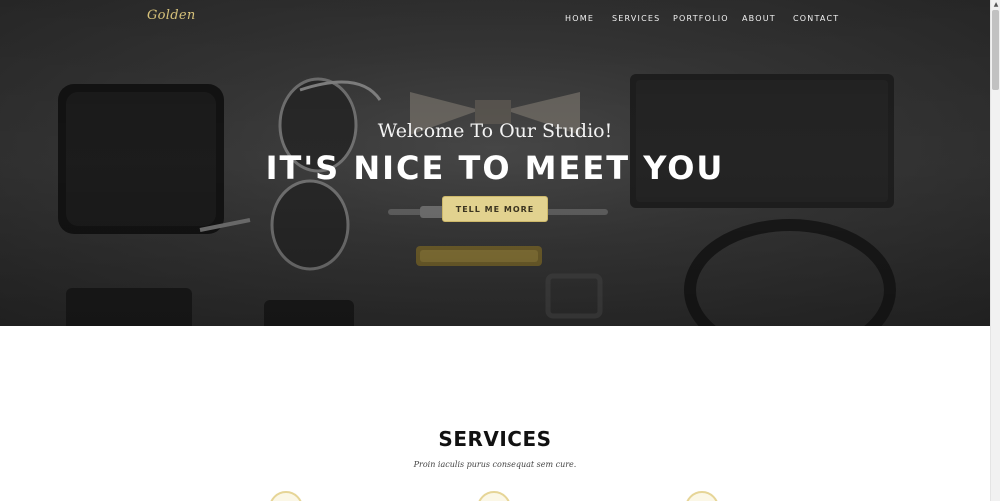  Describe the element at coordinates (790, 272) in the screenshot. I see `belt-shape` at that location.